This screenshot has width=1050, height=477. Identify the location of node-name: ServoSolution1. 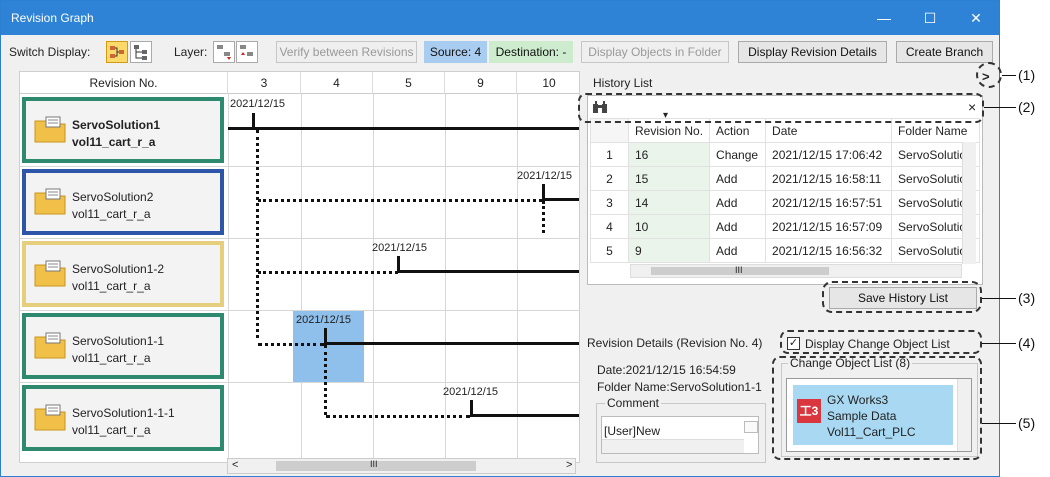
(116, 125).